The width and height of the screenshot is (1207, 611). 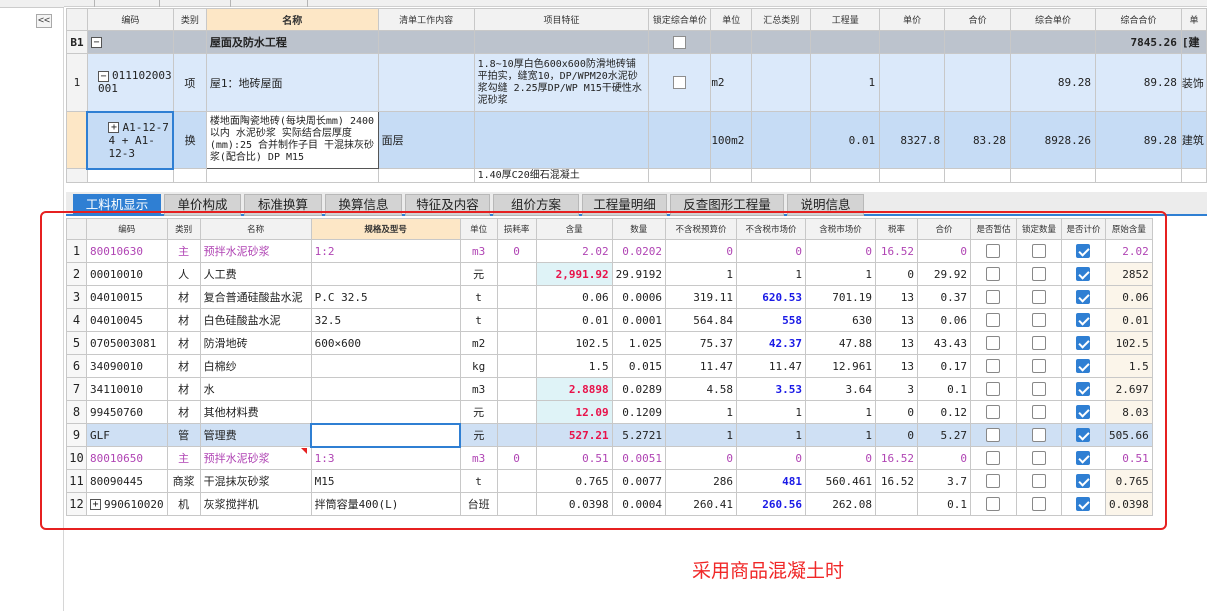 What do you see at coordinates (845, 140) in the screenshot?
I see `sub-qty: 0.01` at bounding box center [845, 140].